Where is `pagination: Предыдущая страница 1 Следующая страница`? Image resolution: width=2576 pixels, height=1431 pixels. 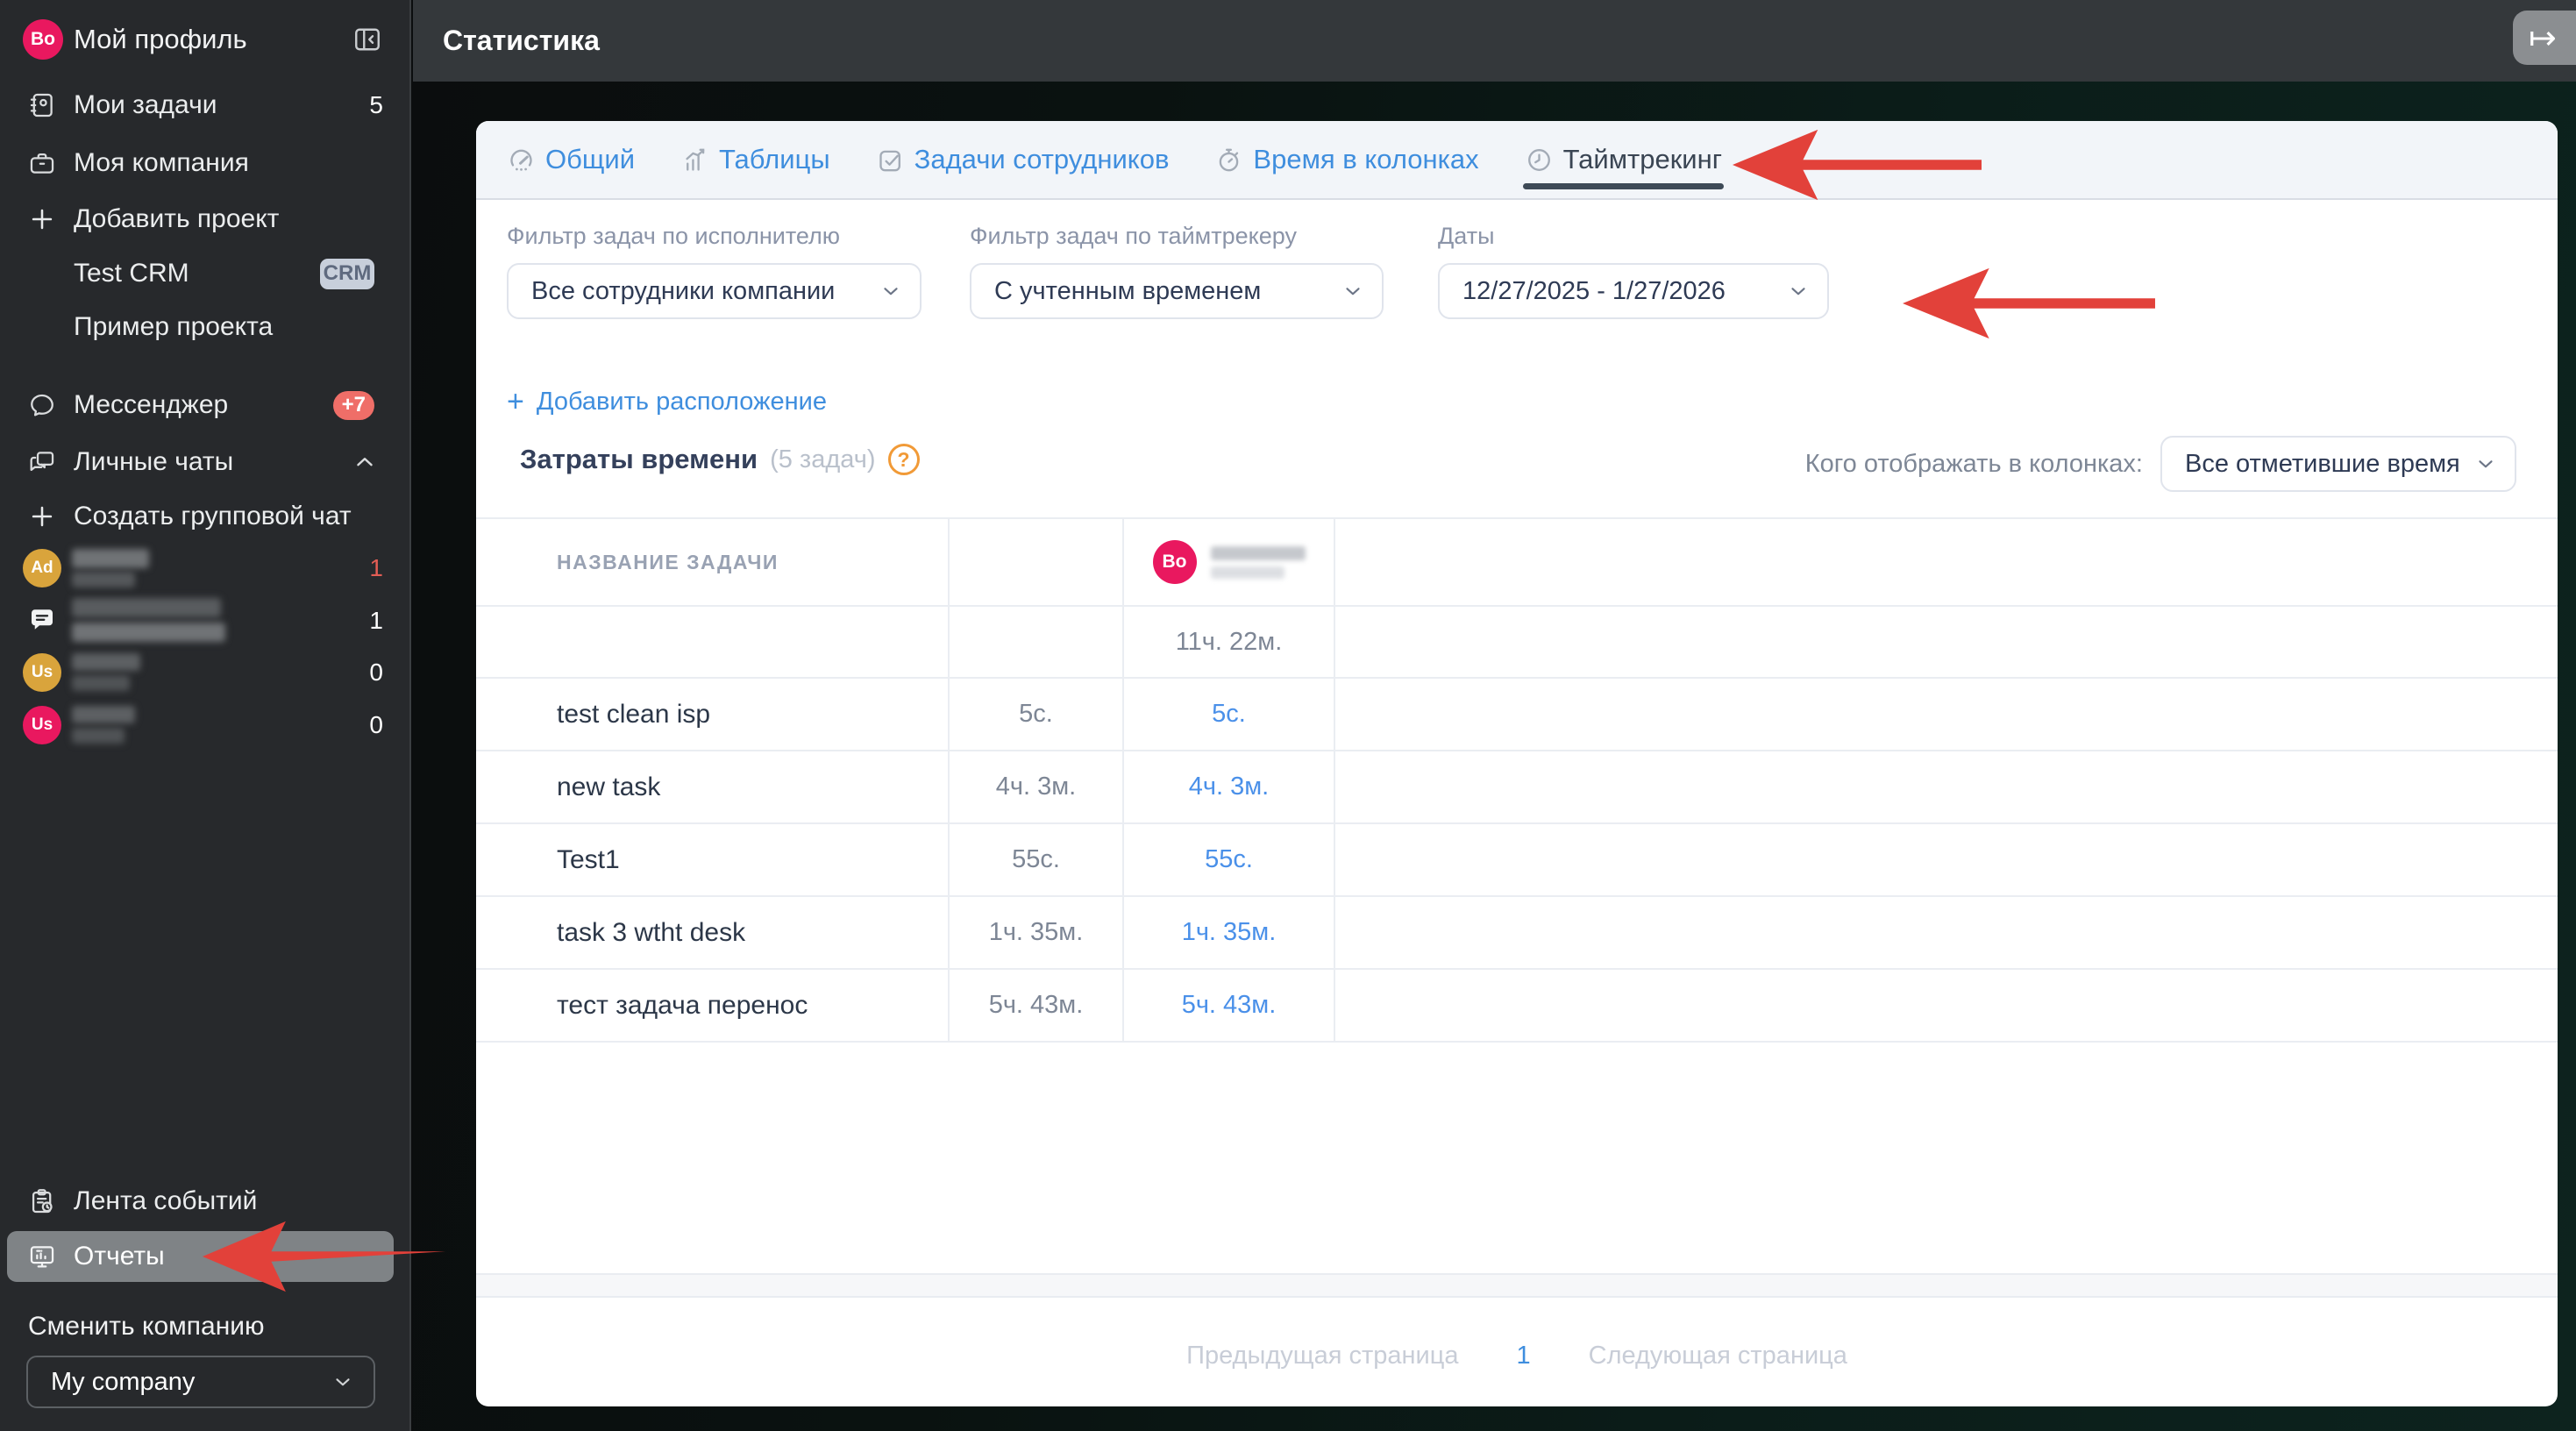
pagination: Предыдущая страница 1 Следующая страница is located at coordinates (1517, 1355).